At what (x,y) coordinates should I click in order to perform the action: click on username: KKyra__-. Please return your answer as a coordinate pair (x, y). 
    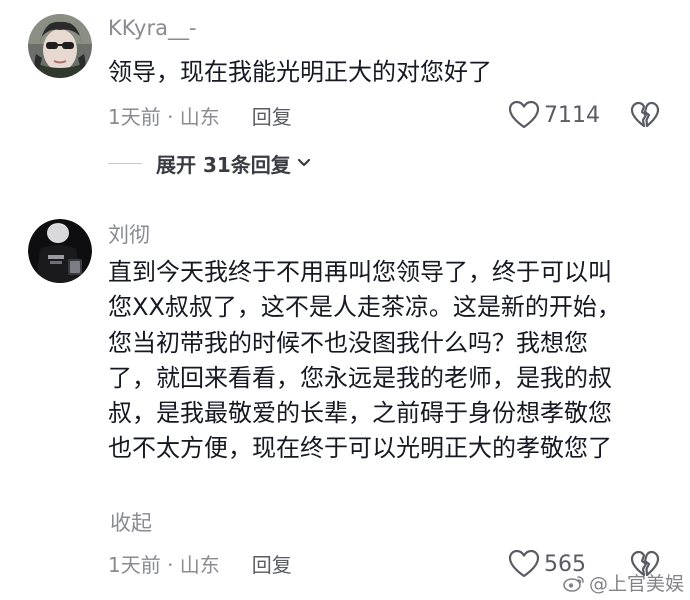
    Looking at the image, I should click on (152, 28).